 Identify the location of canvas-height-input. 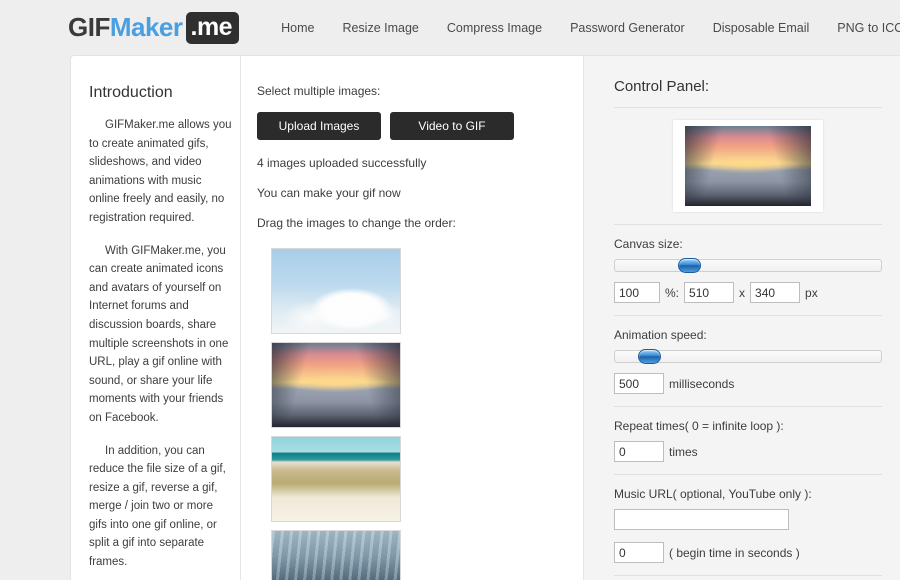
(775, 292).